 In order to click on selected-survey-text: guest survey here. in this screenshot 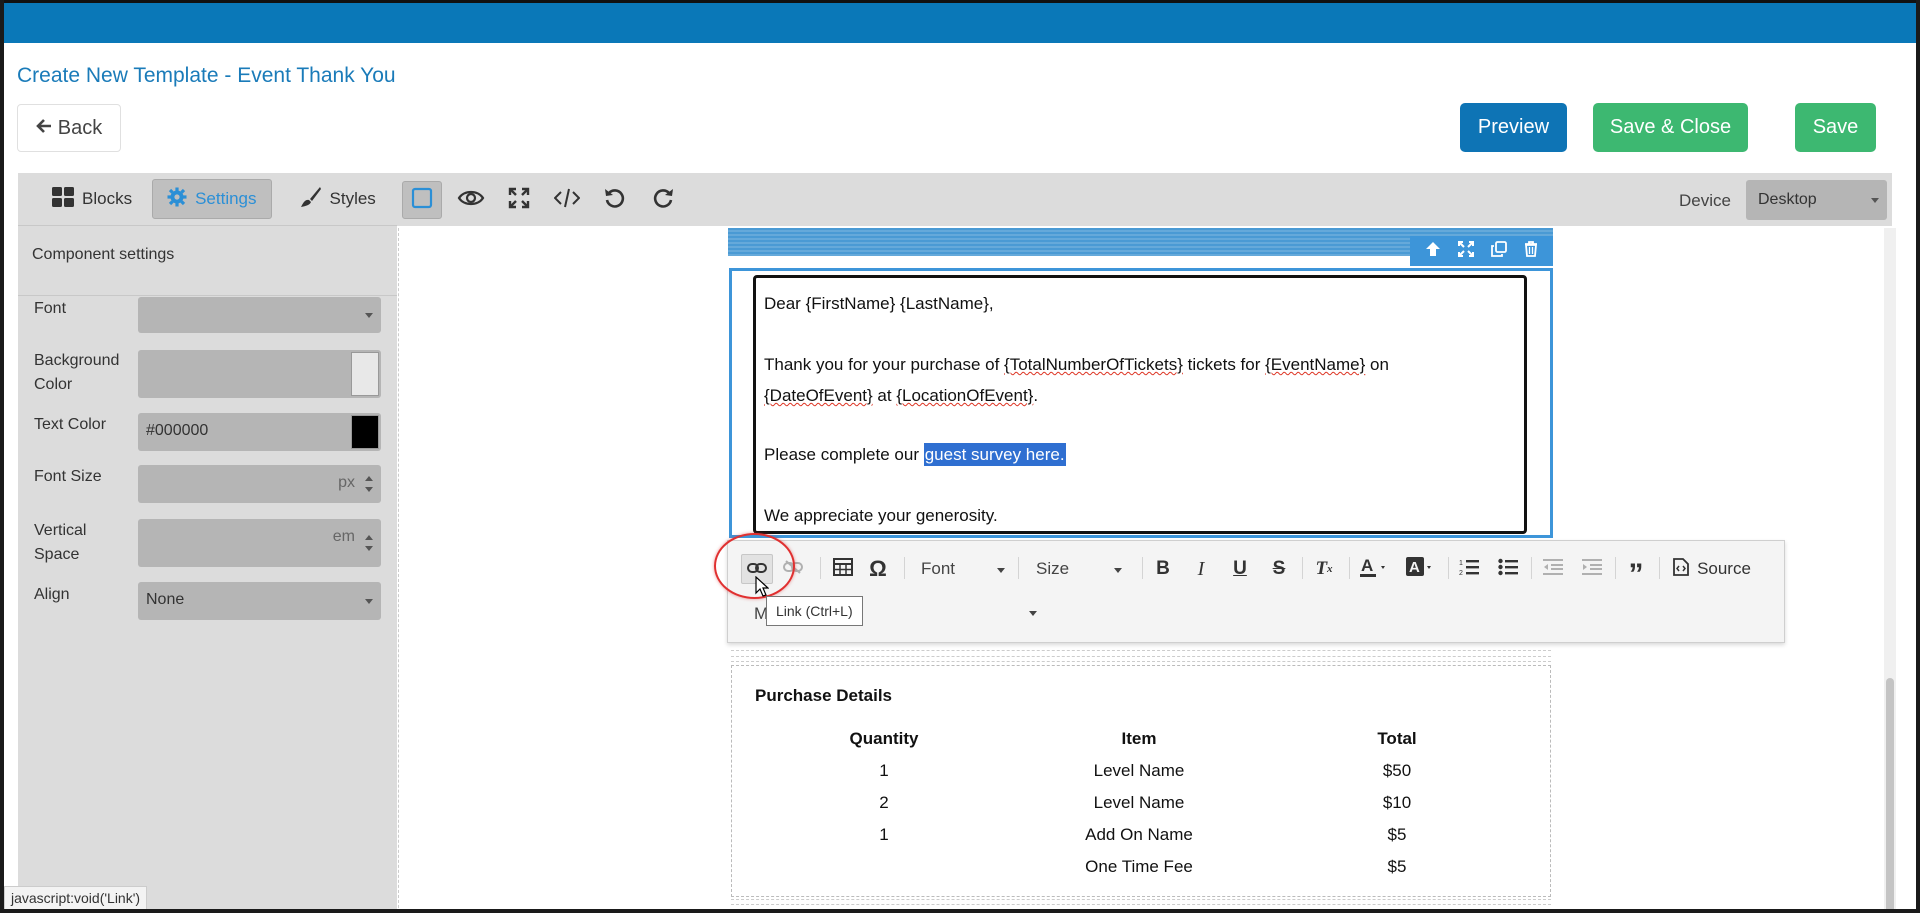, I will do `click(994, 454)`.